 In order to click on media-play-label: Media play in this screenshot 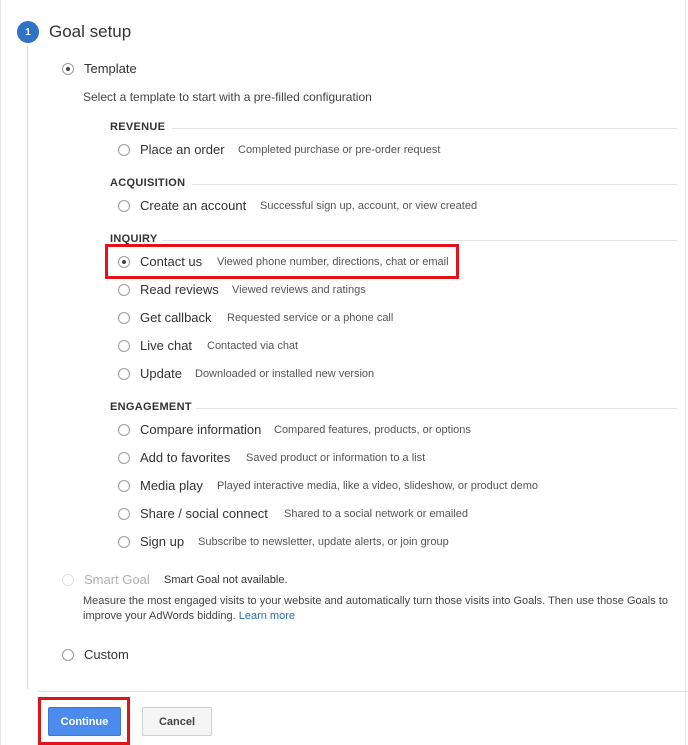, I will do `click(171, 485)`.